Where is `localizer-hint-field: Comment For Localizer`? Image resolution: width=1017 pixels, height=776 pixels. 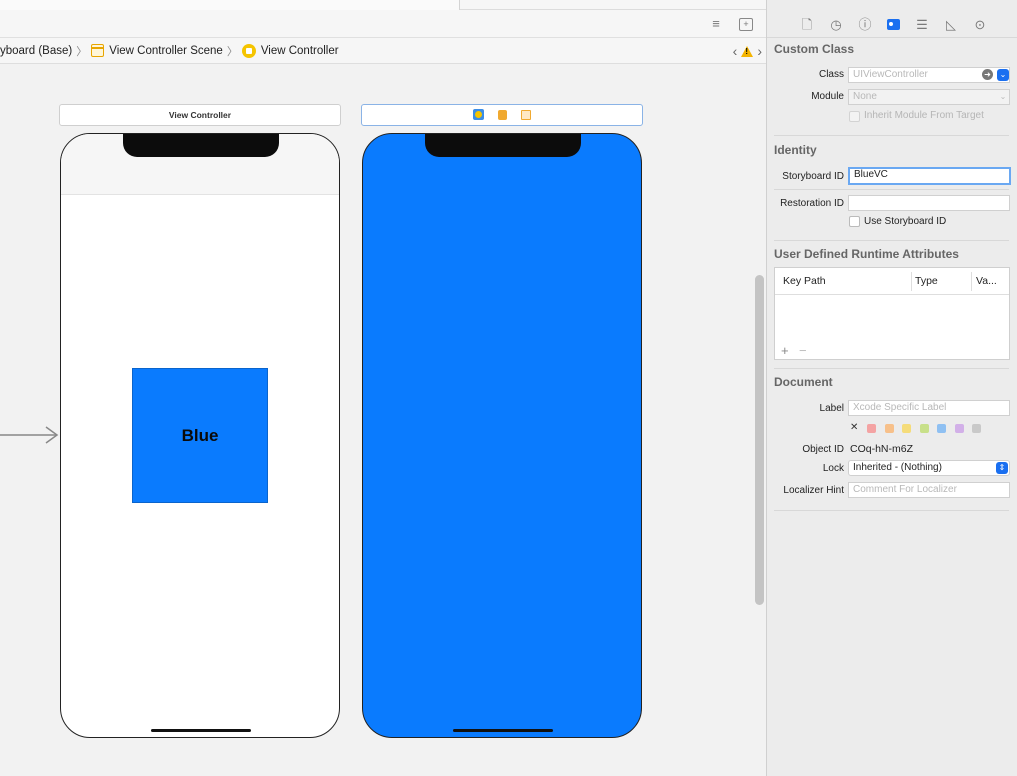
localizer-hint-field: Comment For Localizer is located at coordinates (929, 490).